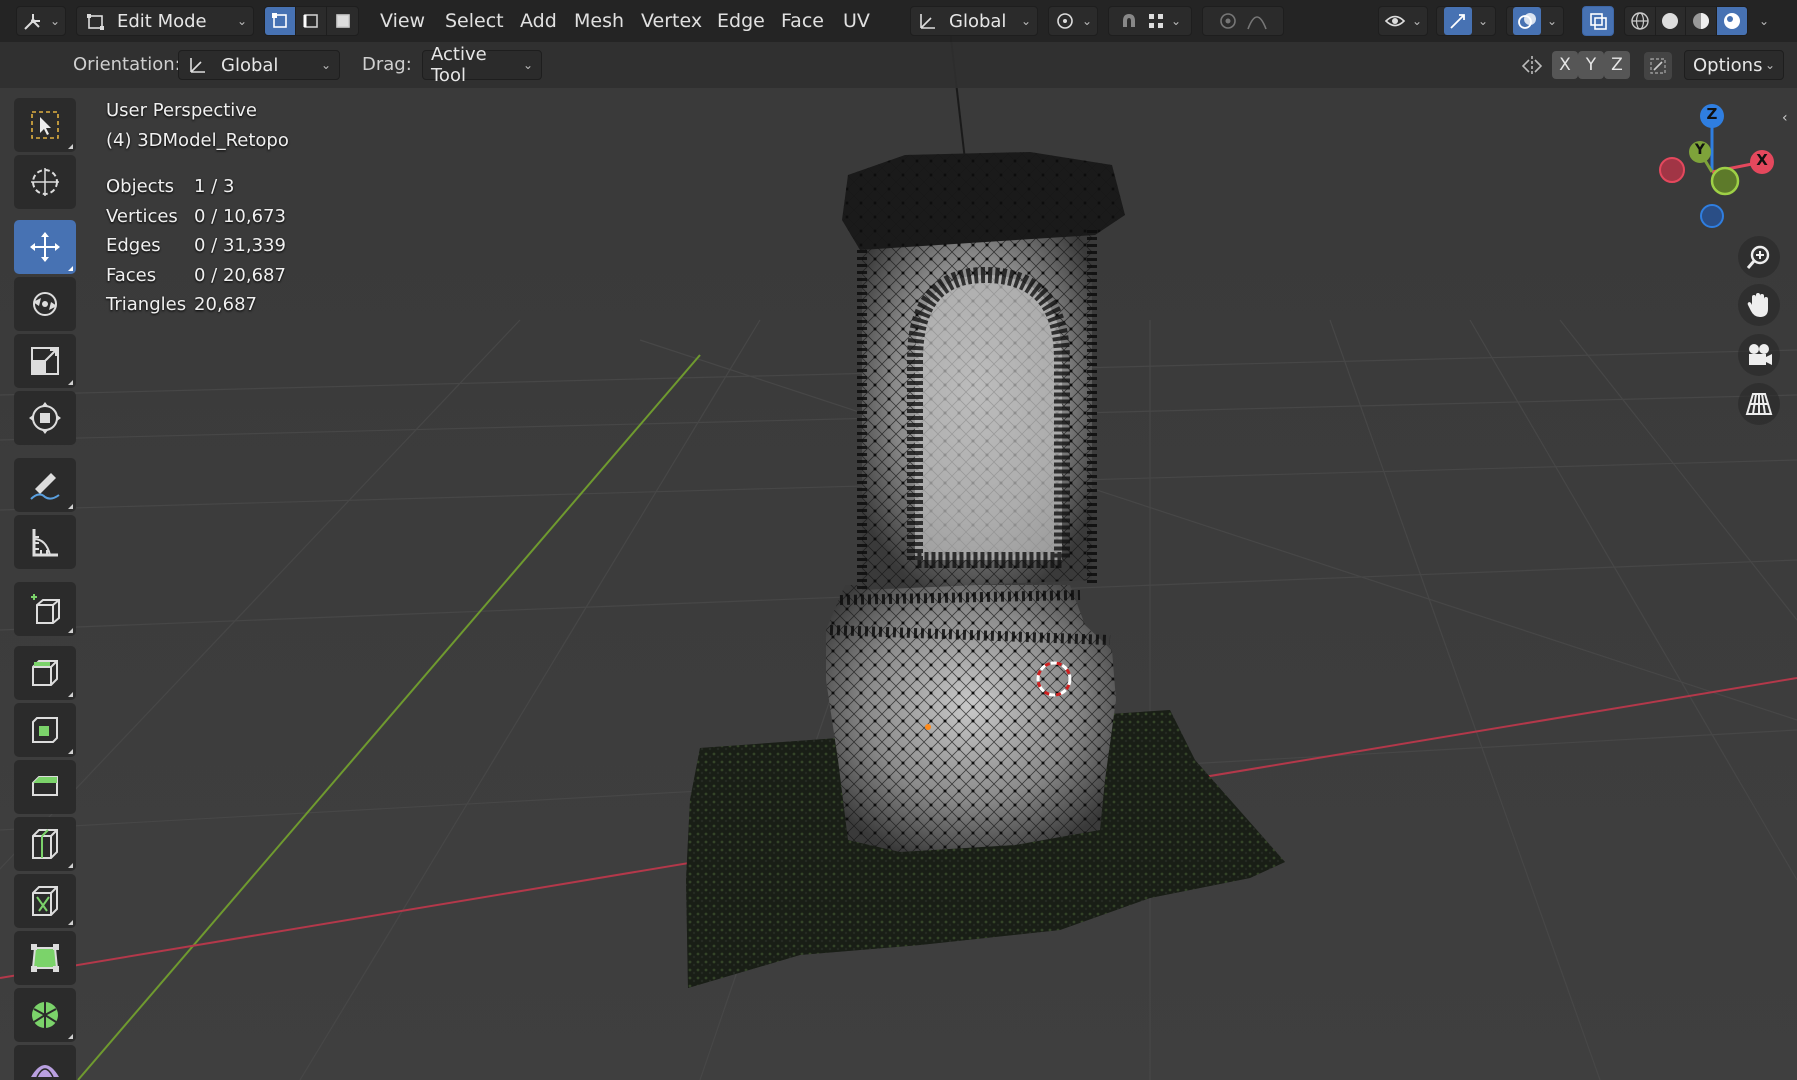 This screenshot has width=1797, height=1080. Describe the element at coordinates (1759, 305) in the screenshot. I see `pan-button` at that location.